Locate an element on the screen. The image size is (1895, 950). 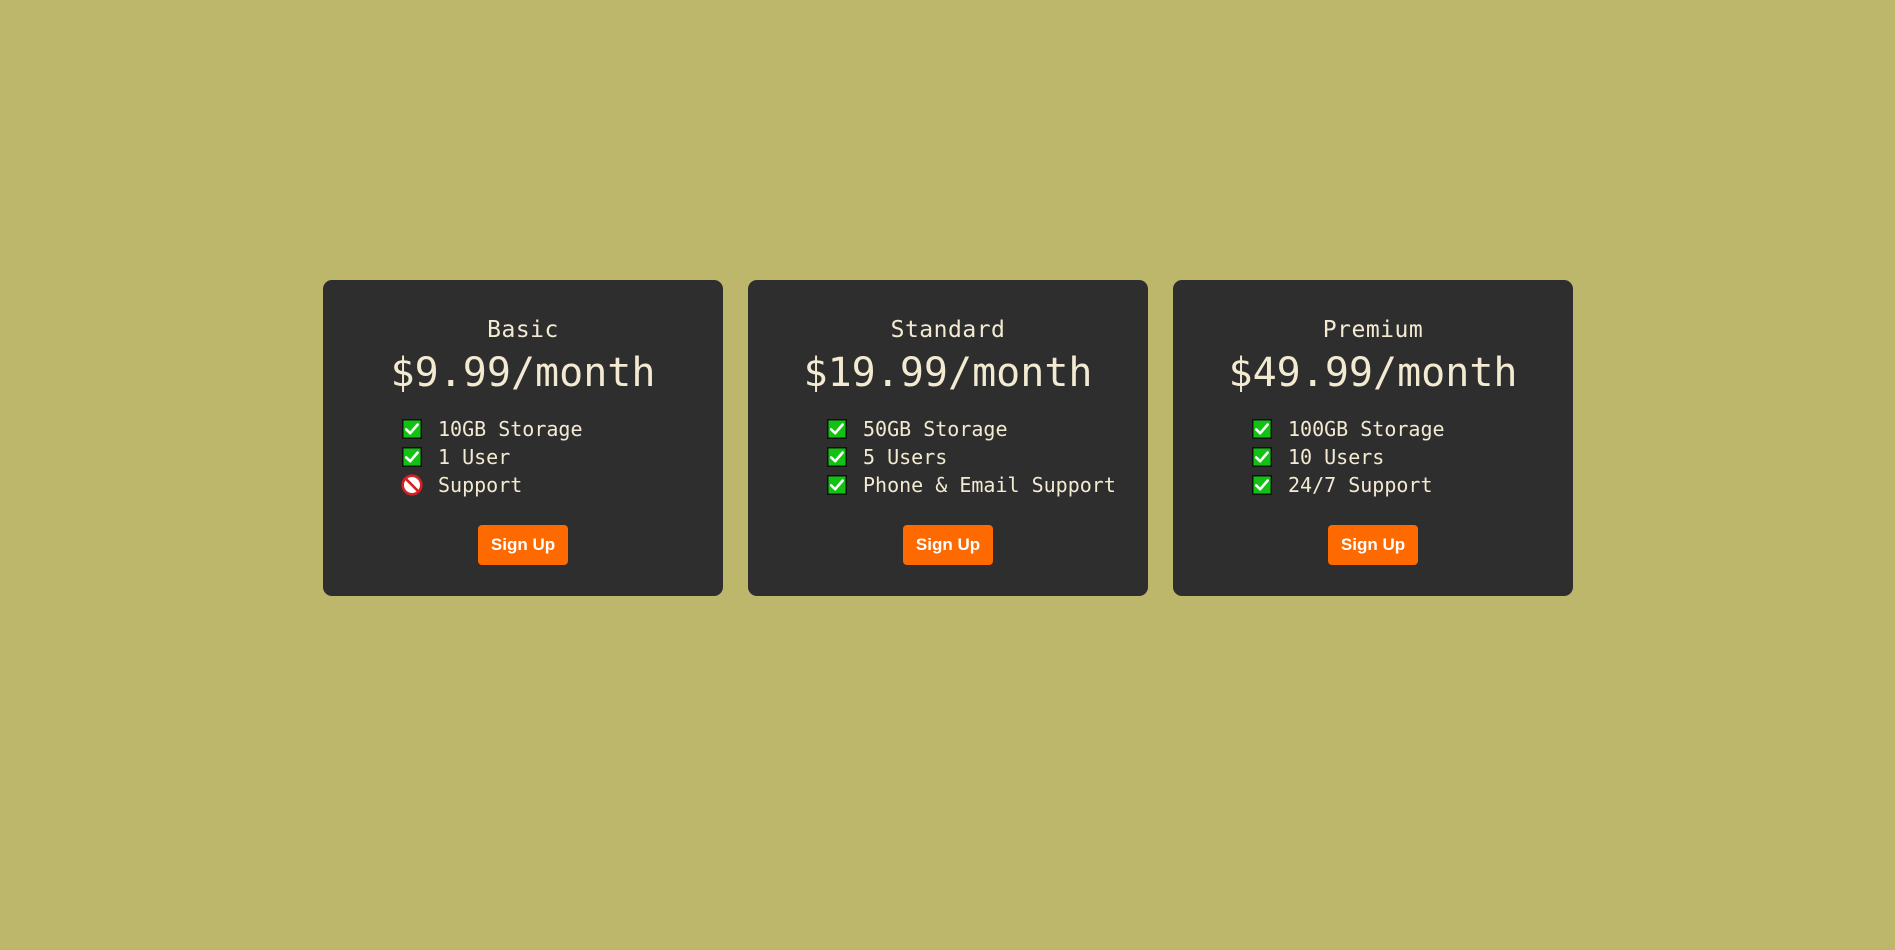
feature-item: 1 User is located at coordinates (492, 457).